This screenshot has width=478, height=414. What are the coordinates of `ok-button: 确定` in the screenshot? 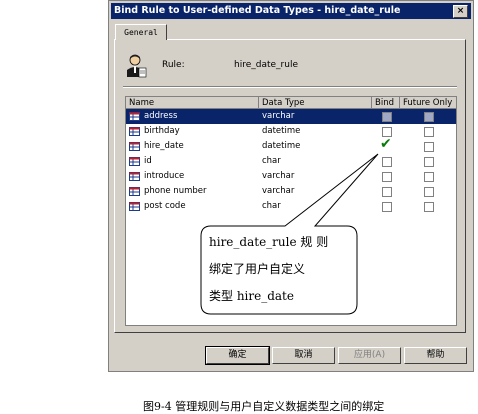 It's located at (237, 355).